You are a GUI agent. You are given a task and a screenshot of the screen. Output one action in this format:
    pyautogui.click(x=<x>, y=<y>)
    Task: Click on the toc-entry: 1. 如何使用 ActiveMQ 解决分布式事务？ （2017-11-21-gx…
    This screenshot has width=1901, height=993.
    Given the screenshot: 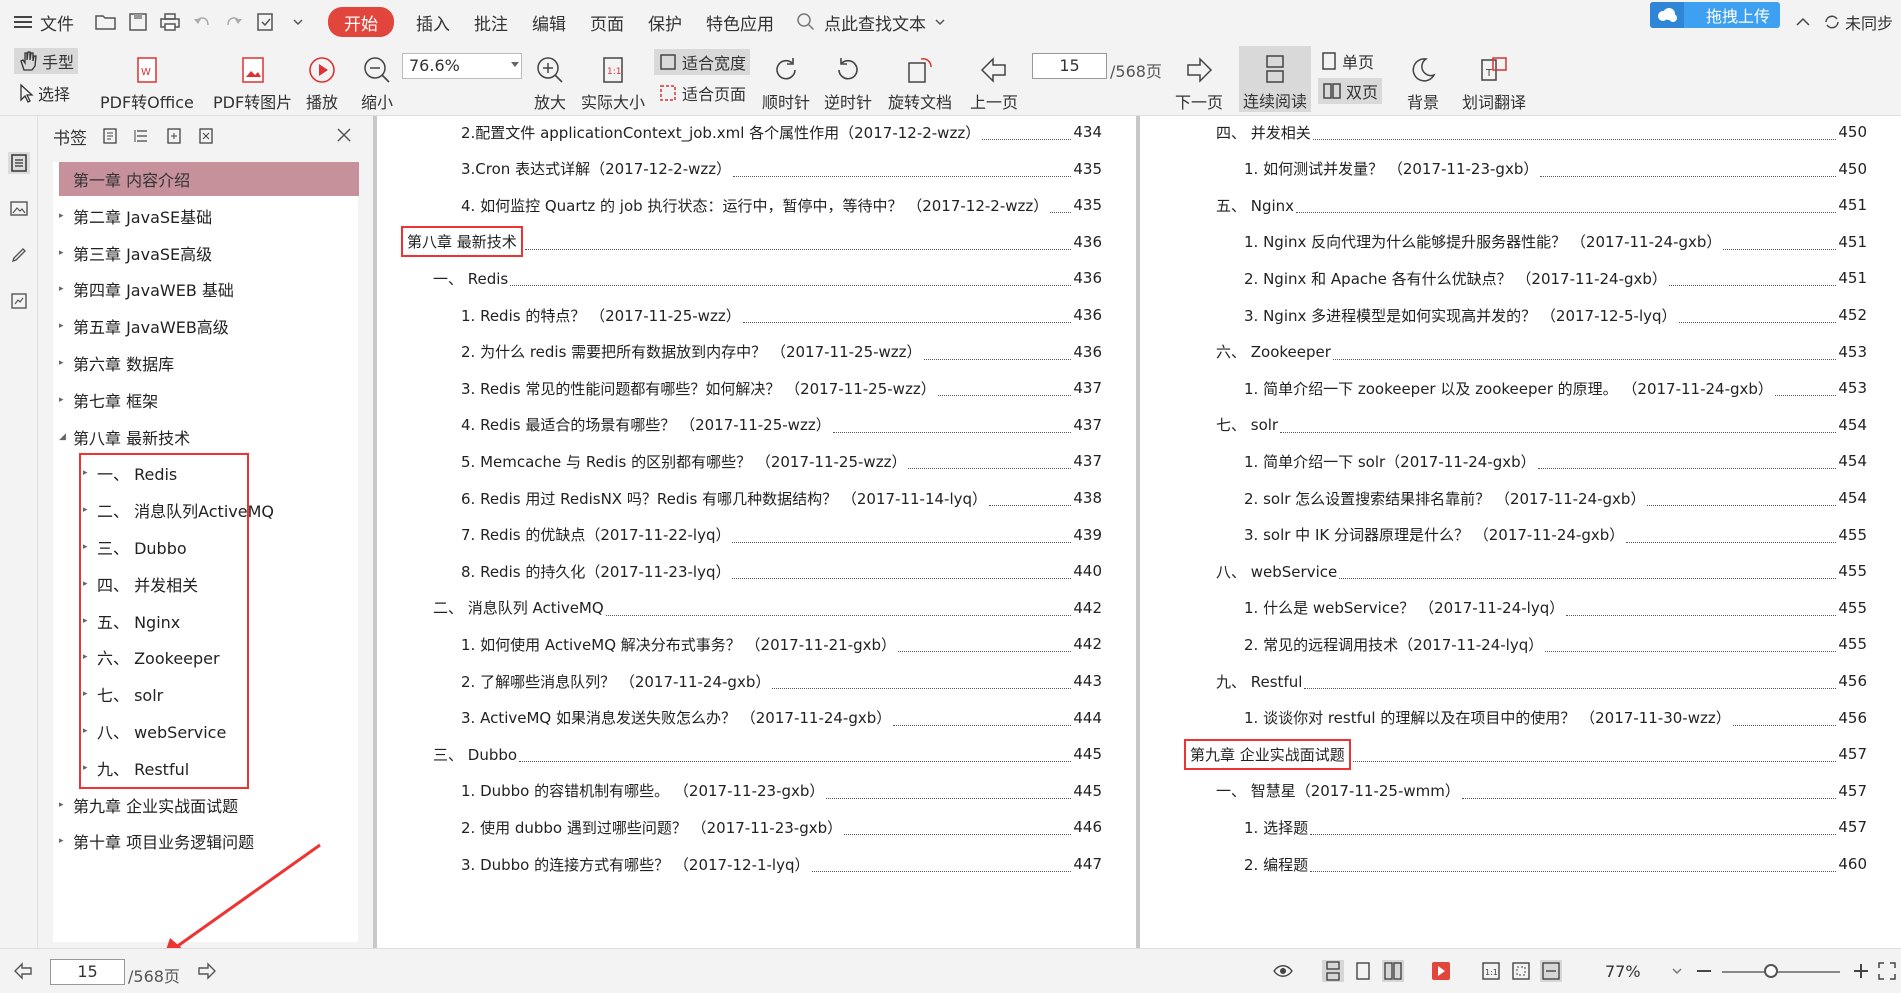 What is the action you would take?
    pyautogui.click(x=781, y=644)
    